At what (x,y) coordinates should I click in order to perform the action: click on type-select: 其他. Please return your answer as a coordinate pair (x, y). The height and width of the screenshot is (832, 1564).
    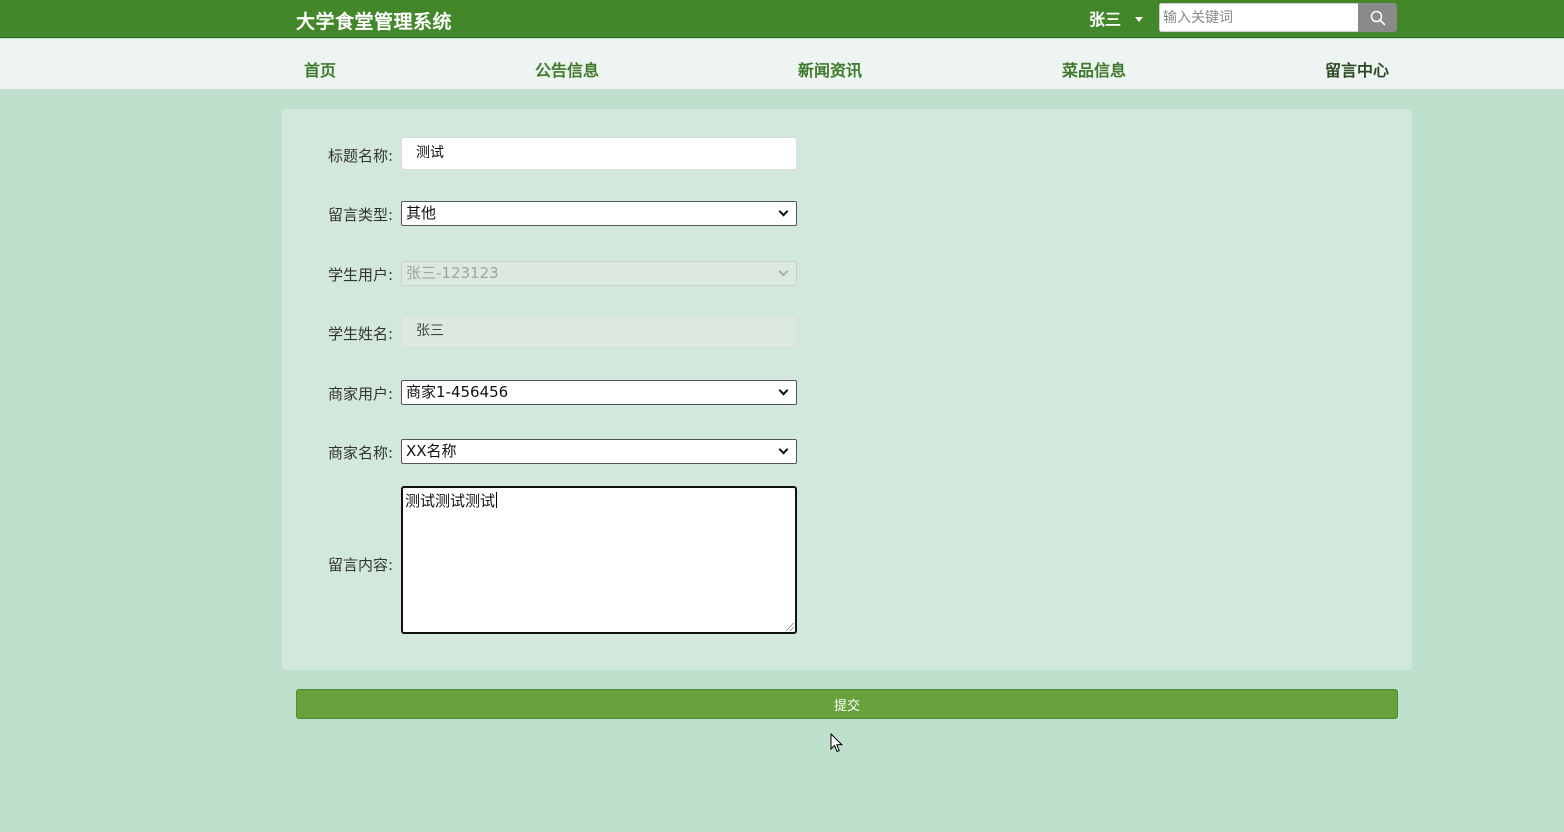
    Looking at the image, I should click on (599, 213).